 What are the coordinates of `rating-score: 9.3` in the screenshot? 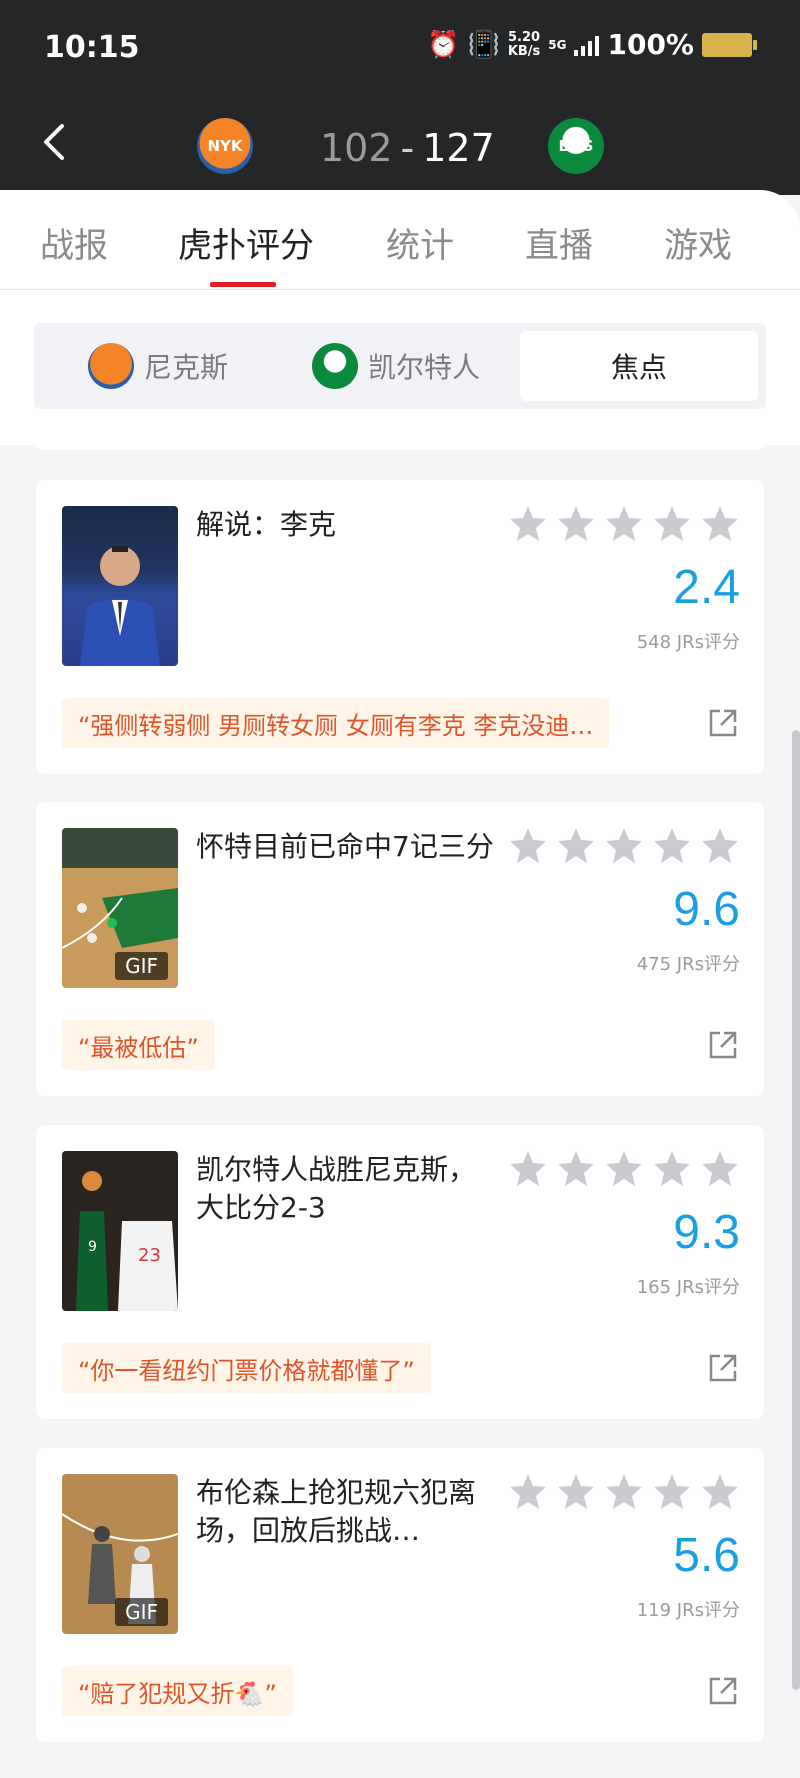 It's located at (706, 1232).